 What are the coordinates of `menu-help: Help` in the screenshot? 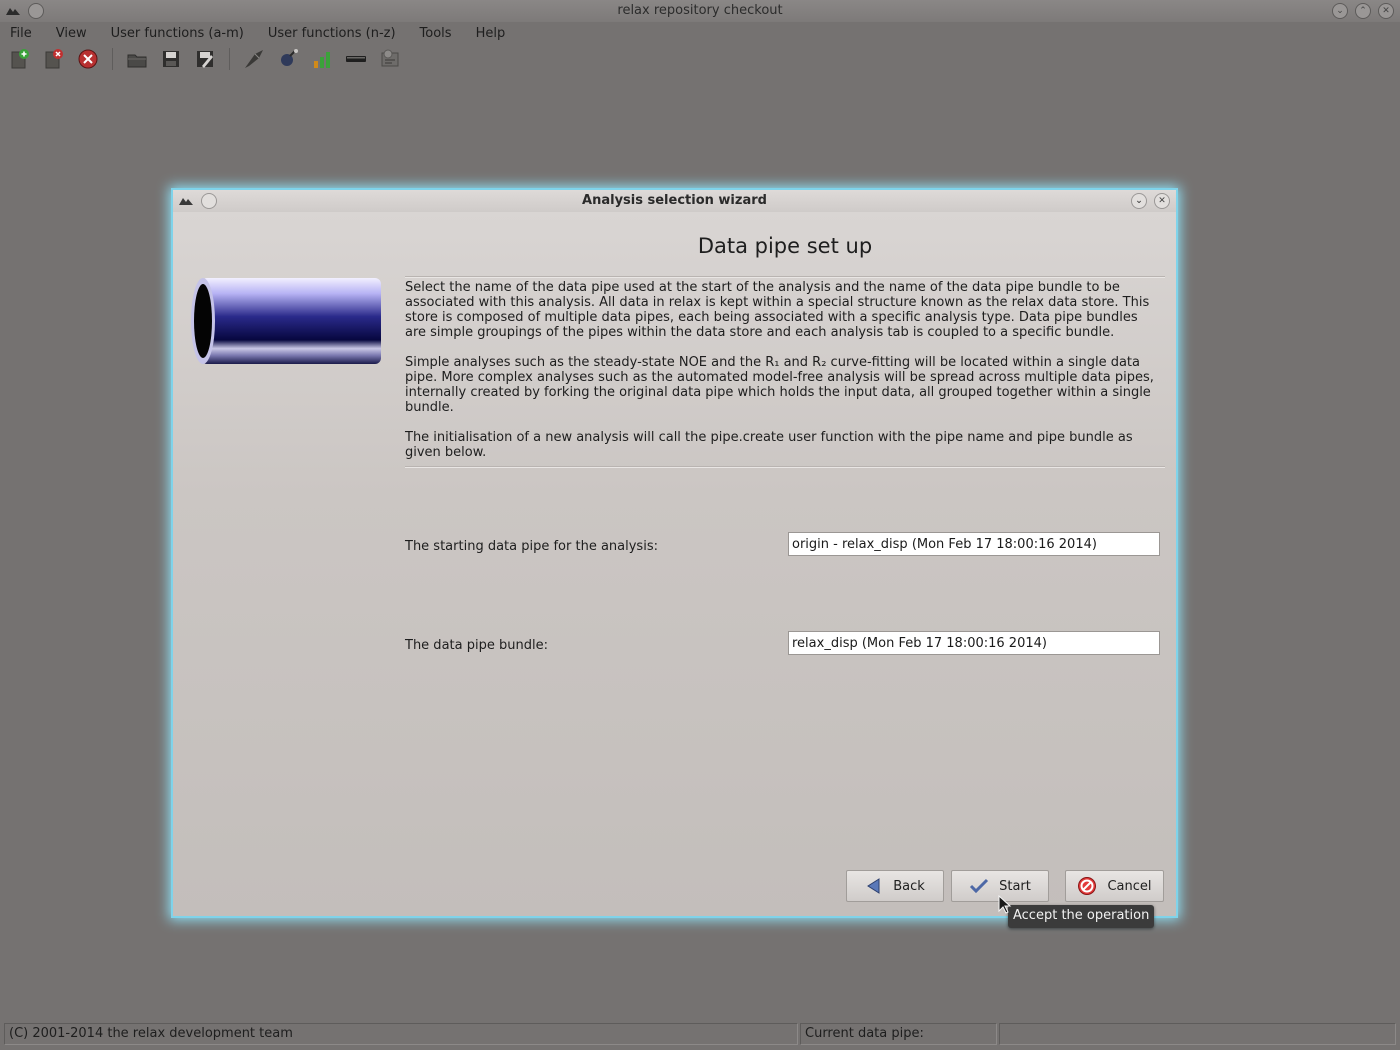 It's located at (491, 33).